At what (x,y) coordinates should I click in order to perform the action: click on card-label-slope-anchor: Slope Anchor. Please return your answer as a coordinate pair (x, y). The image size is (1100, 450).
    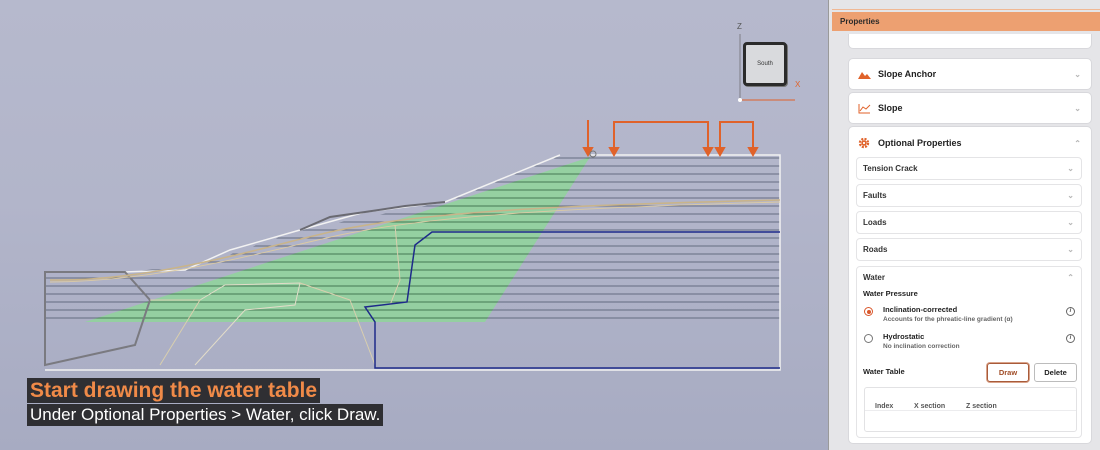
    Looking at the image, I should click on (907, 74).